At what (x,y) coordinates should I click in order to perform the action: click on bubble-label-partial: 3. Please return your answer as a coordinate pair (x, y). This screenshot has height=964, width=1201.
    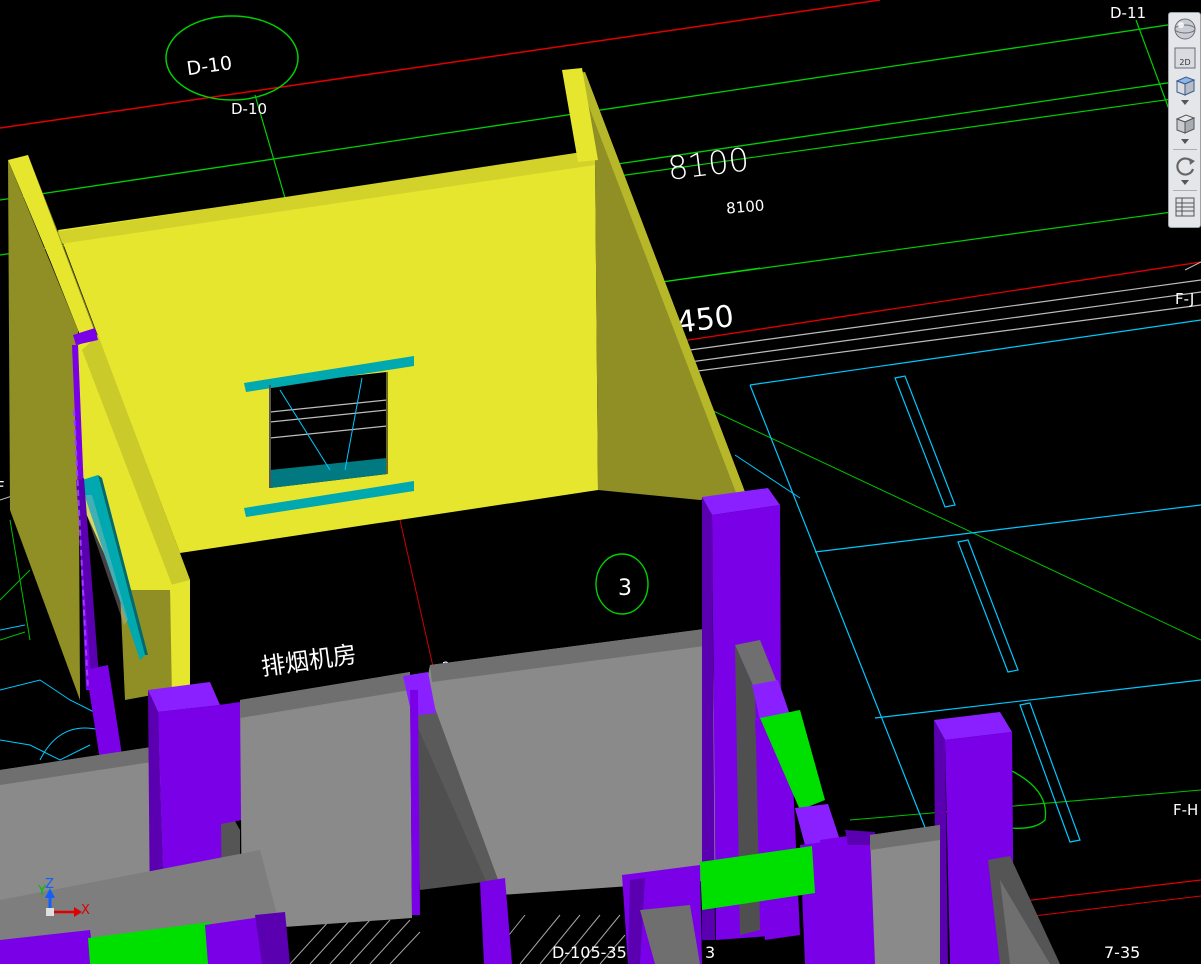
    Looking at the image, I should click on (625, 588).